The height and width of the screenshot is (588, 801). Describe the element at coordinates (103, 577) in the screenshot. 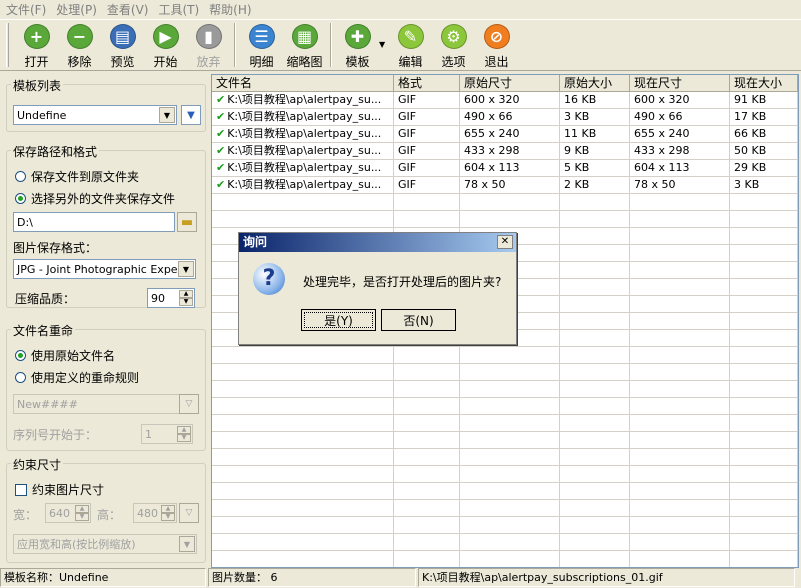

I see `status-template: 模板名称：Undefine` at that location.